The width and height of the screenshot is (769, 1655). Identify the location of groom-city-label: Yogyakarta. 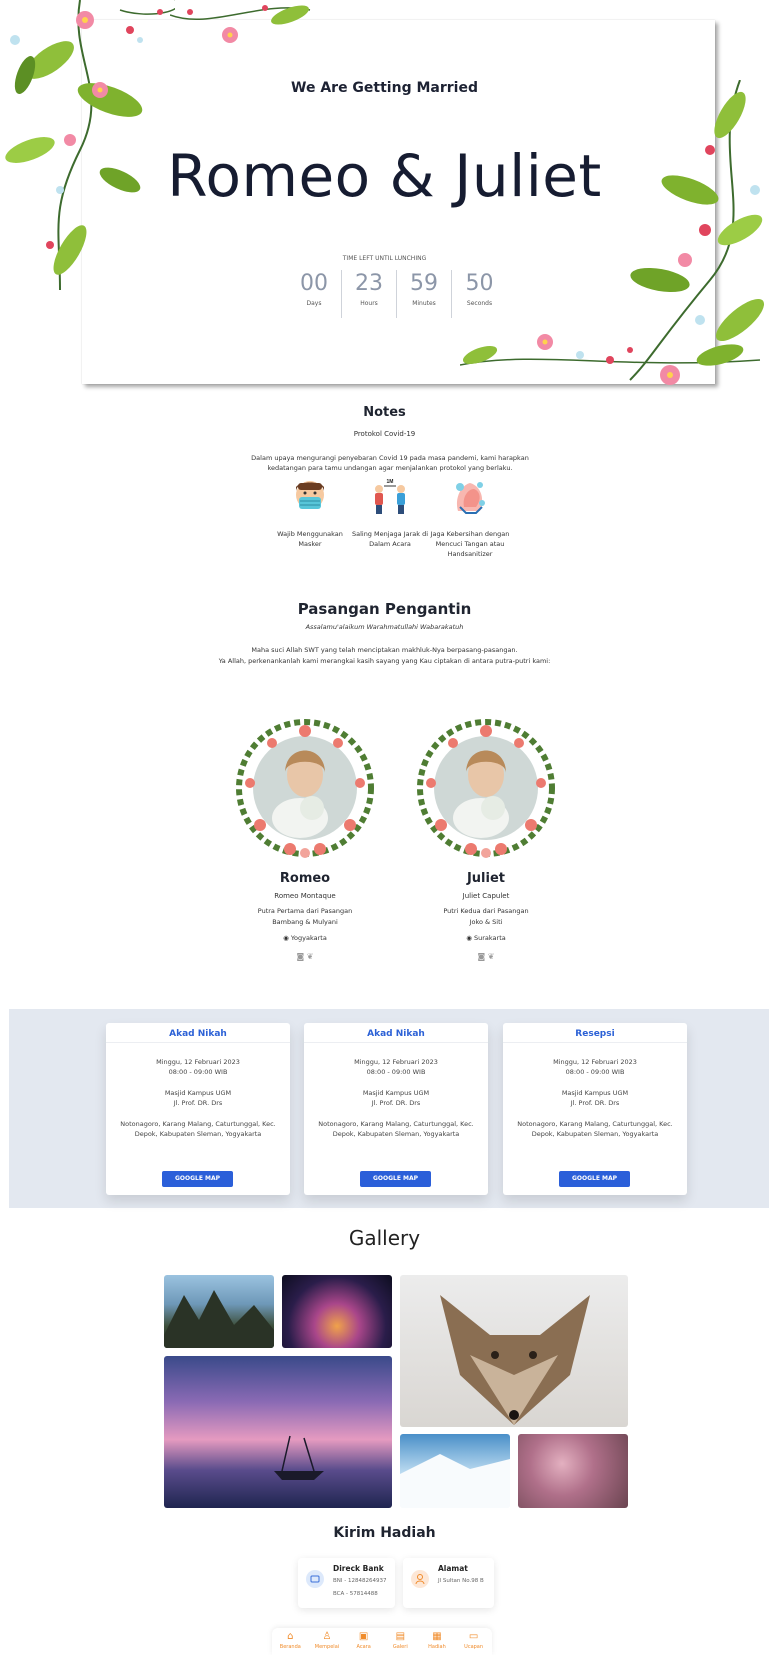
(308, 938).